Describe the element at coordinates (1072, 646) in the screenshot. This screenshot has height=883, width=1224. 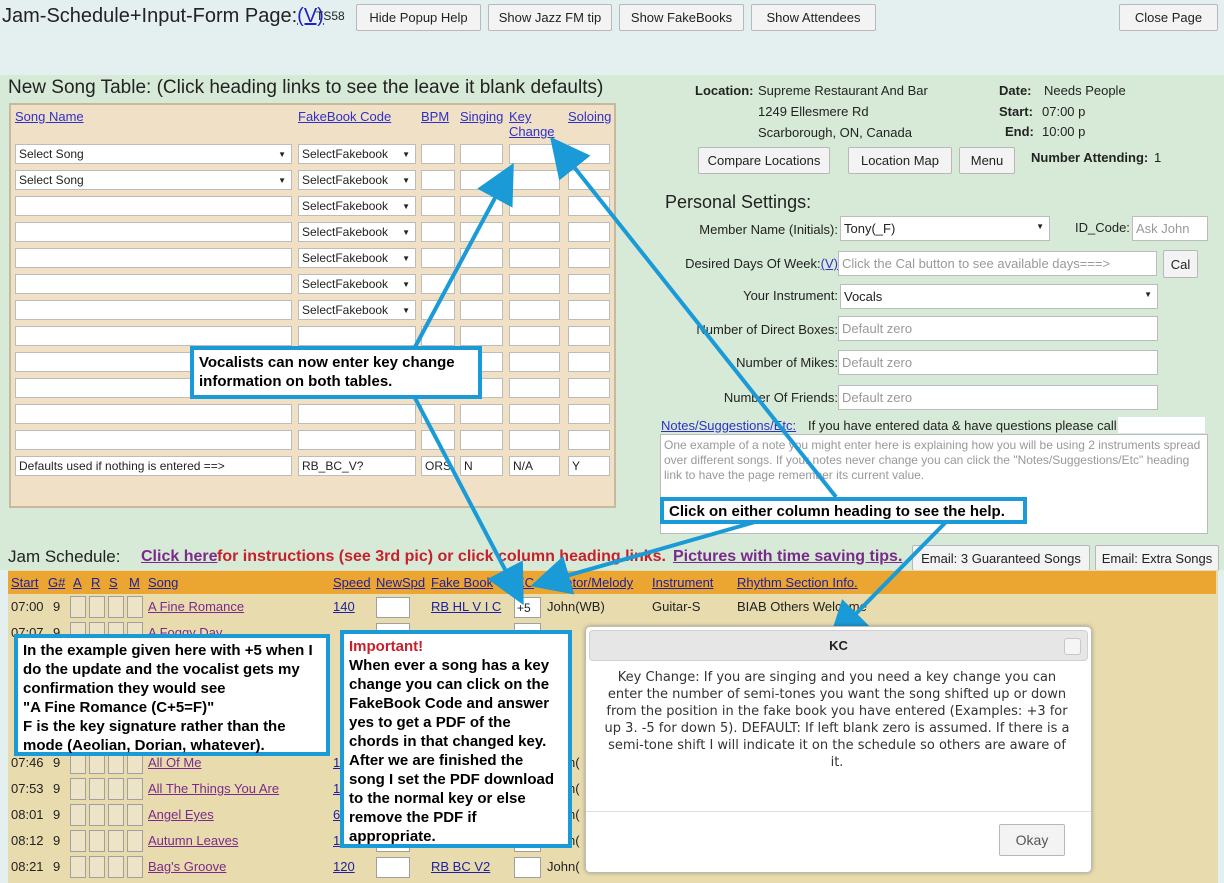
I see `popup-close-icon` at that location.